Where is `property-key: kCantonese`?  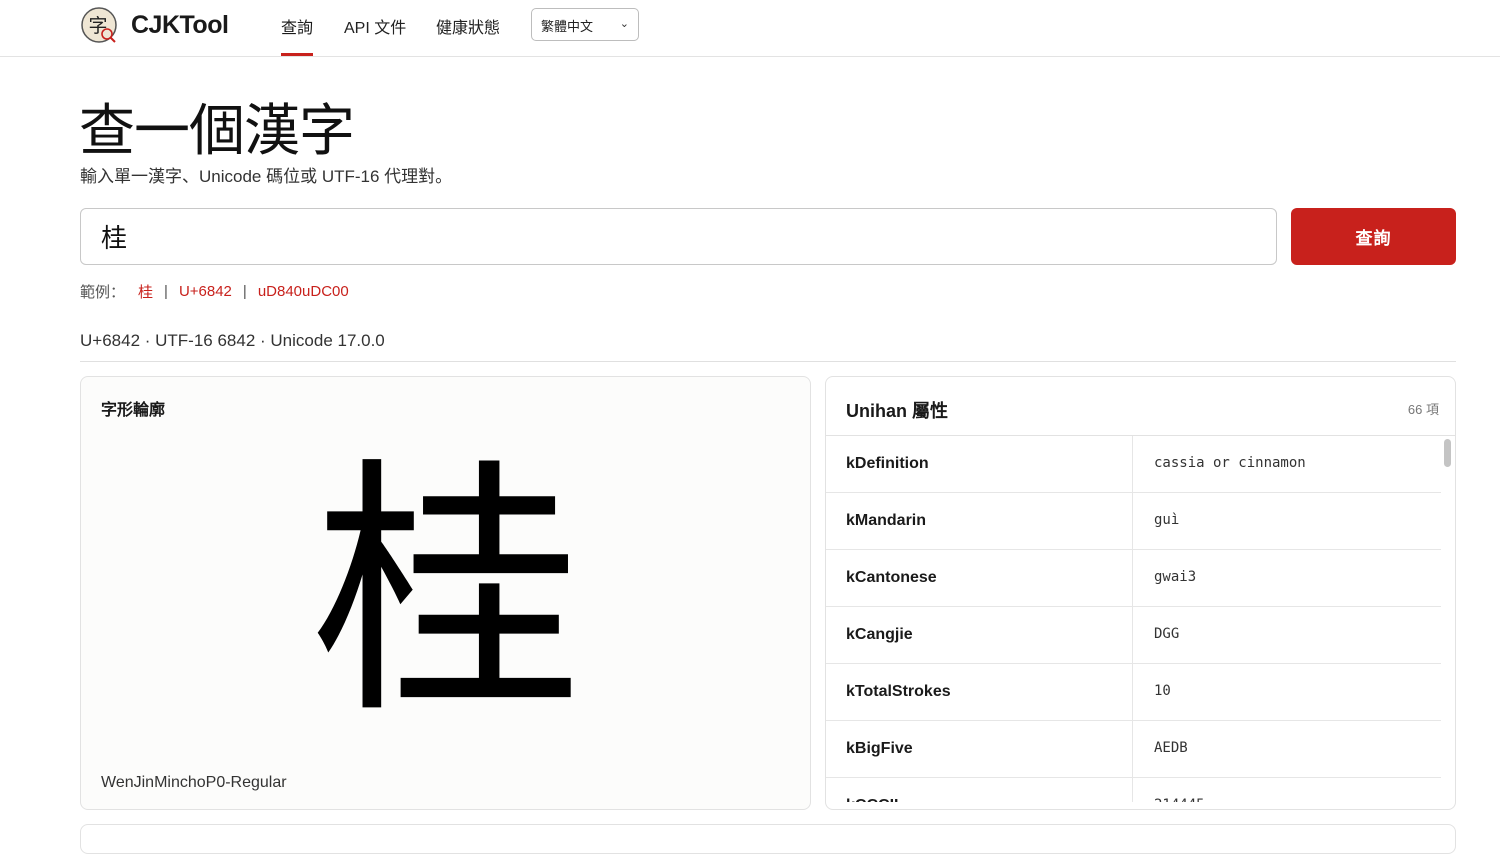
property-key: kCantonese is located at coordinates (891, 577).